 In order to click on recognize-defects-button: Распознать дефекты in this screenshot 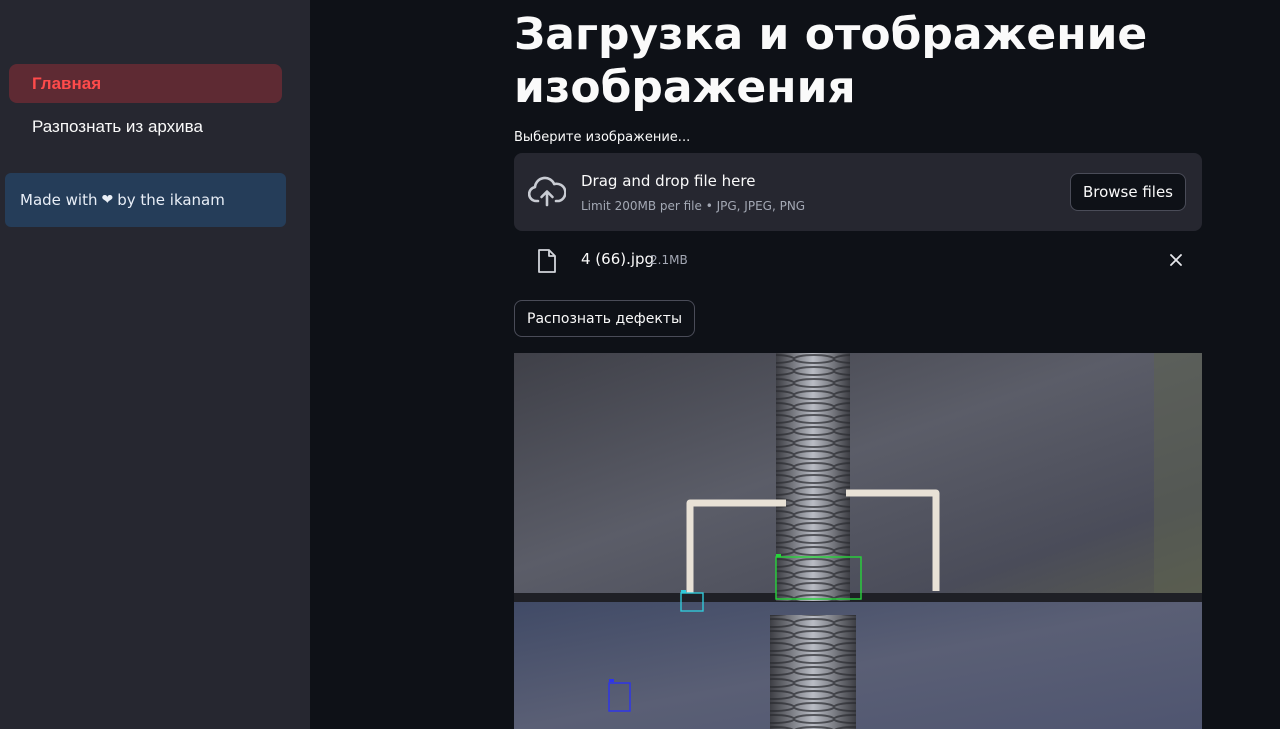, I will do `click(605, 318)`.